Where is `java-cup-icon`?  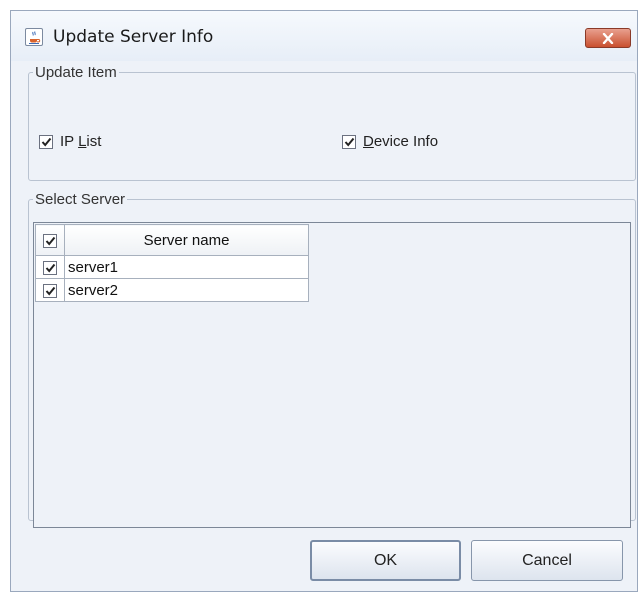
java-cup-icon is located at coordinates (34, 37).